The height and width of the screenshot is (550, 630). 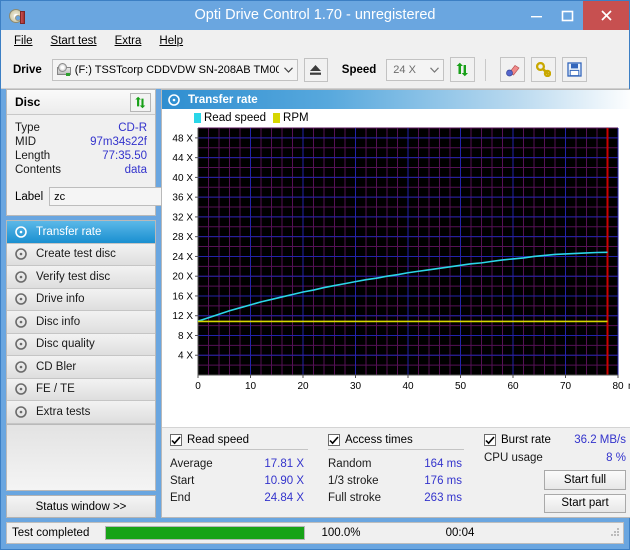 What do you see at coordinates (81, 367) in the screenshot?
I see `sidebar-item-cd-bler: CD Bler` at bounding box center [81, 367].